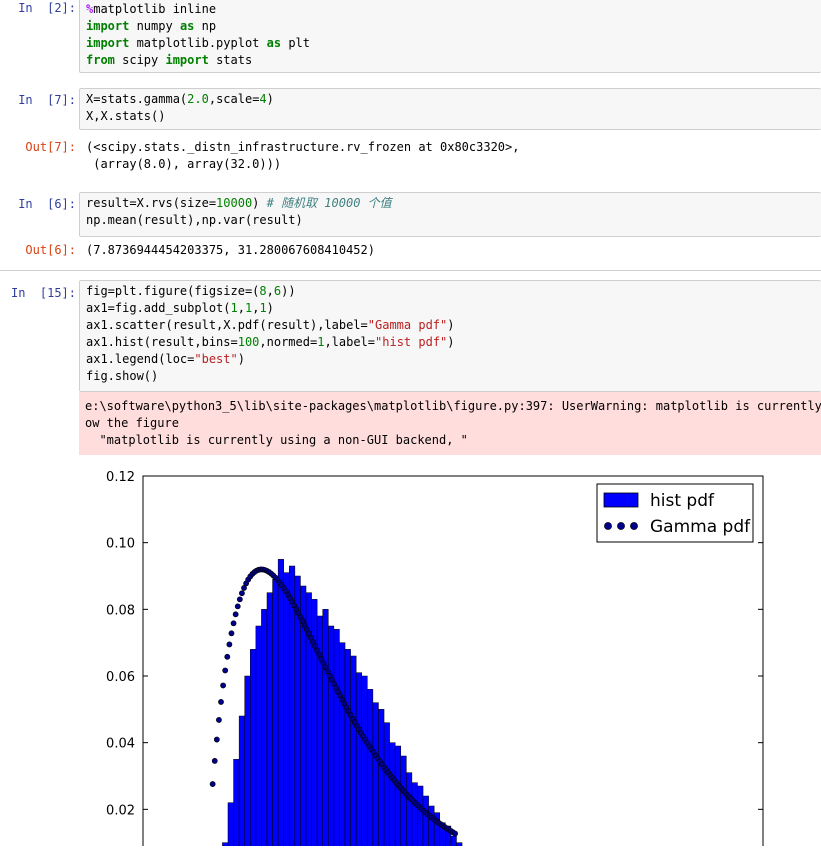 Image resolution: width=821 pixels, height=849 pixels. What do you see at coordinates (277, 291) in the screenshot?
I see `code-token: 6` at bounding box center [277, 291].